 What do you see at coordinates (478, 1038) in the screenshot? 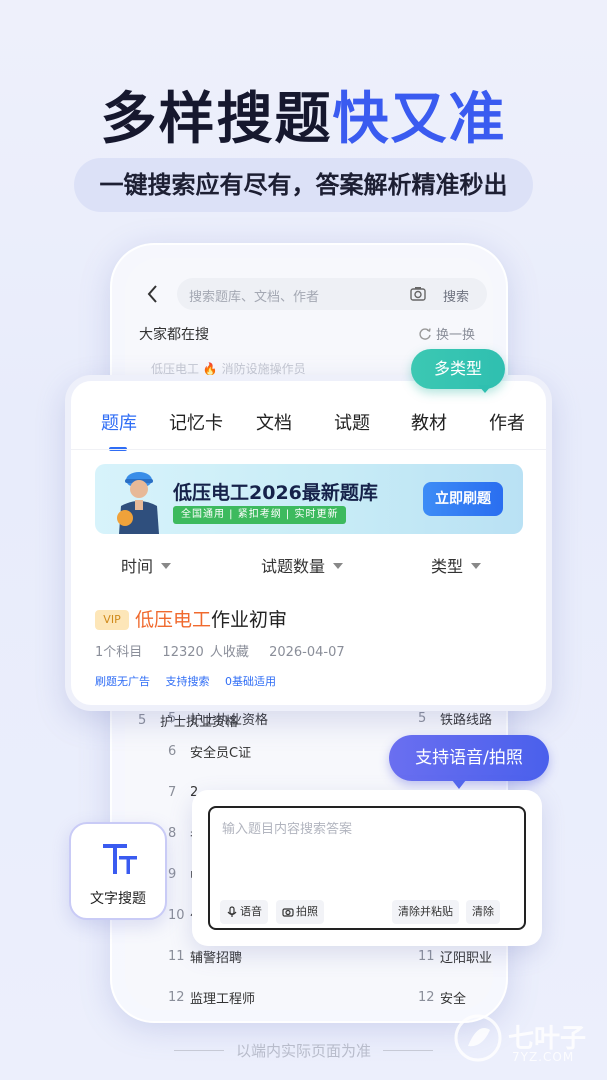
I see `leaf-logo-icon` at bounding box center [478, 1038].